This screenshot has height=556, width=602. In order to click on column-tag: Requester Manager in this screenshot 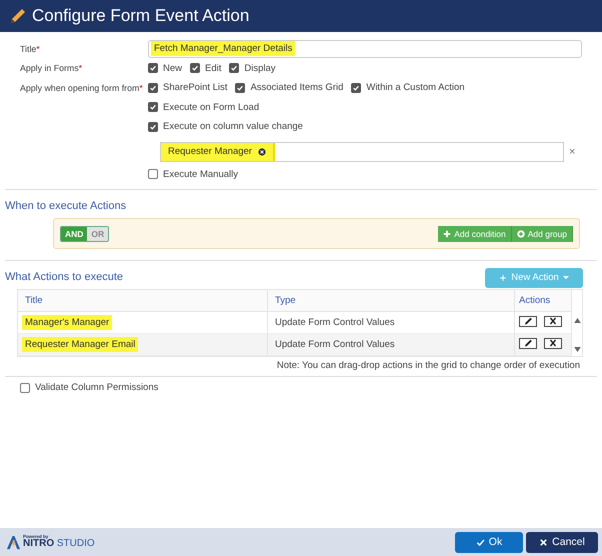, I will do `click(218, 151)`.